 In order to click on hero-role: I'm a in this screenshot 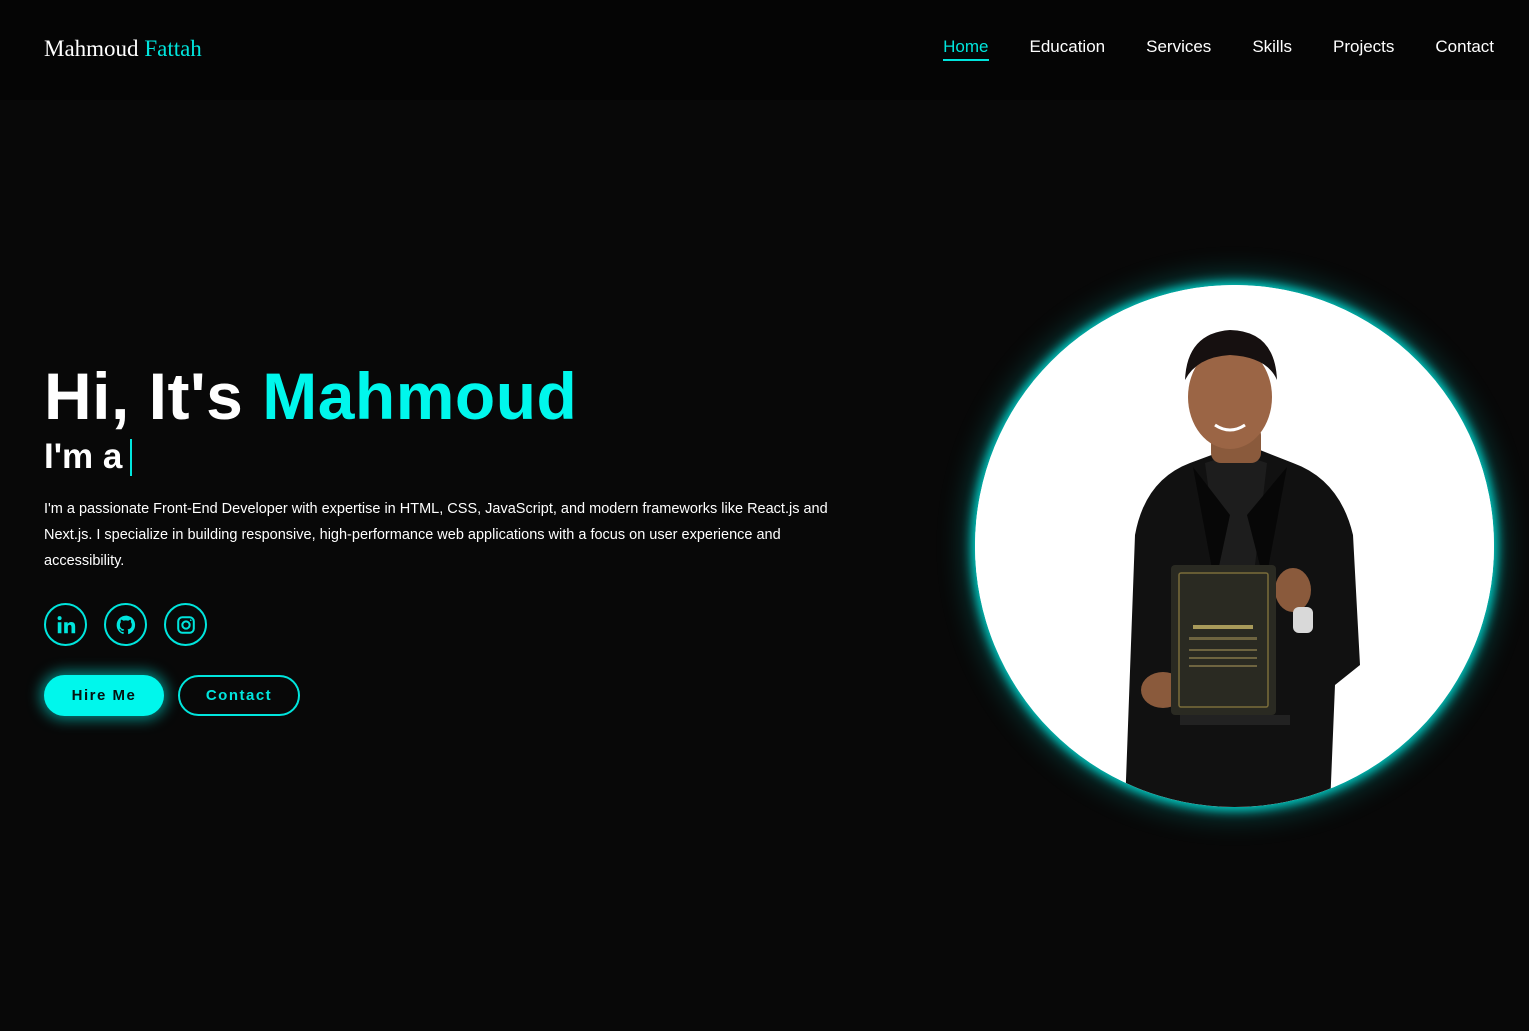, I will do `click(88, 457)`.